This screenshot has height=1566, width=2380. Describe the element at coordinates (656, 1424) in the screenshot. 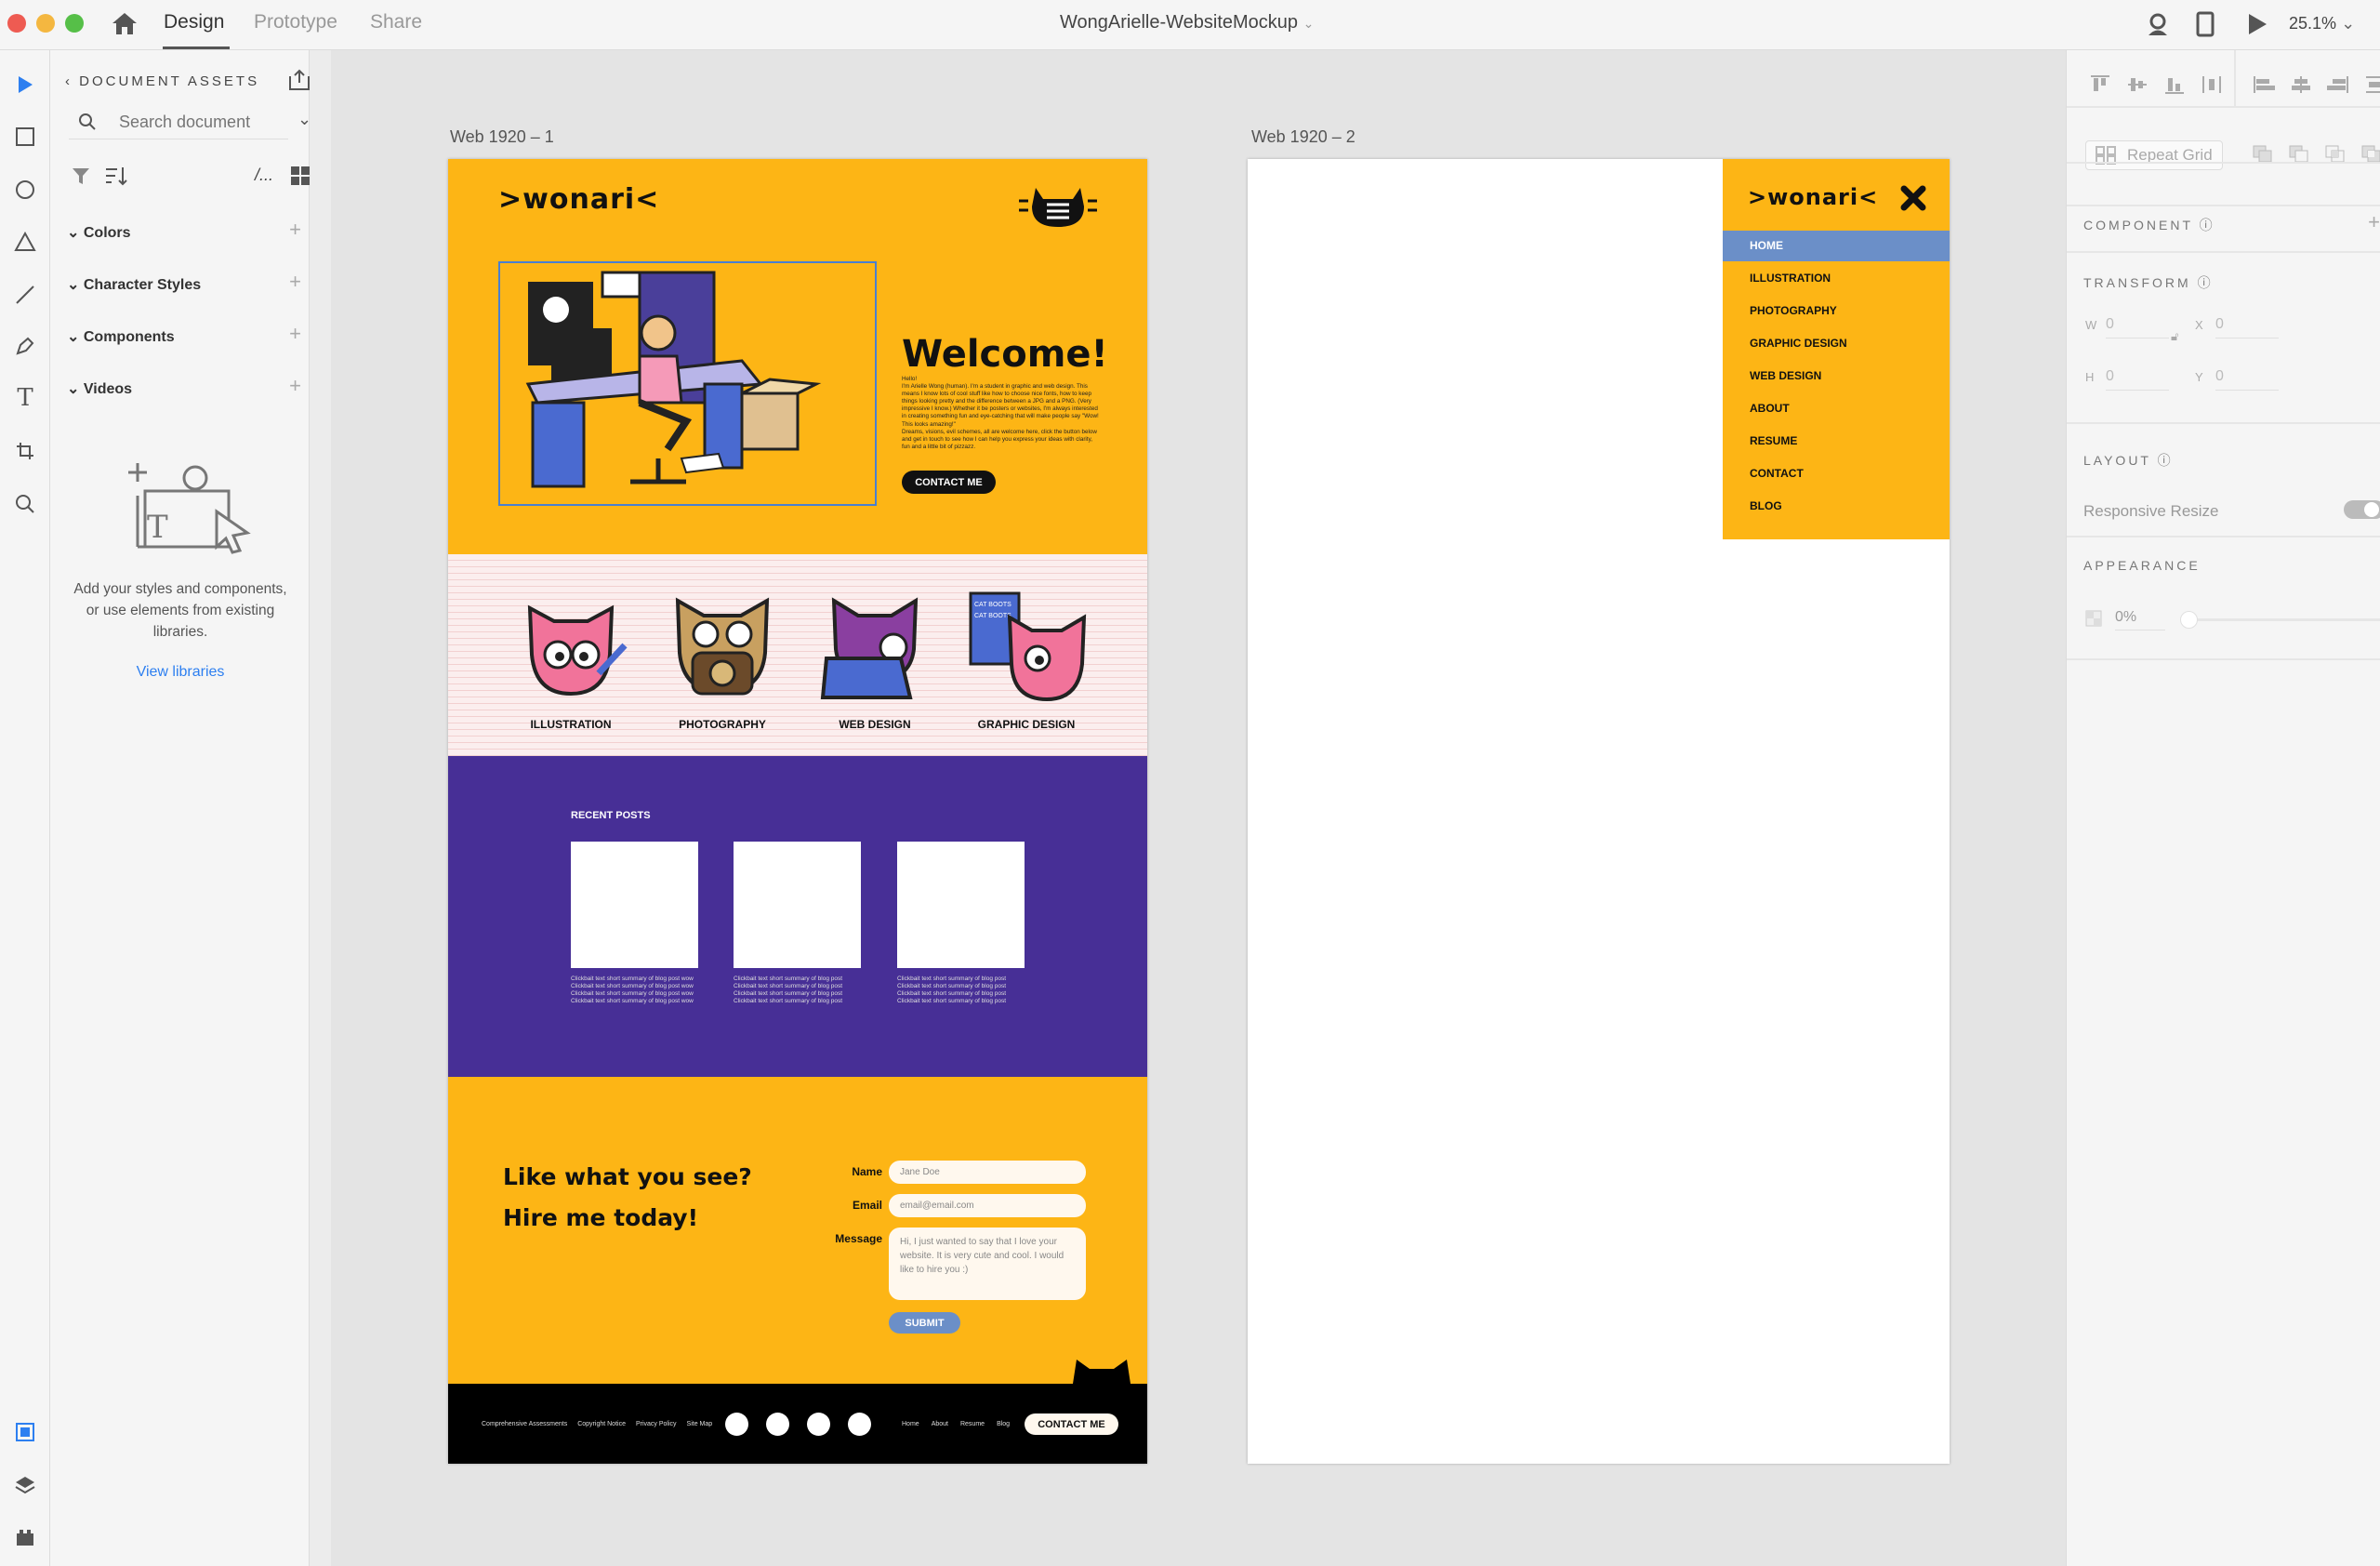

I see `footer-link: Privacy Policy` at that location.